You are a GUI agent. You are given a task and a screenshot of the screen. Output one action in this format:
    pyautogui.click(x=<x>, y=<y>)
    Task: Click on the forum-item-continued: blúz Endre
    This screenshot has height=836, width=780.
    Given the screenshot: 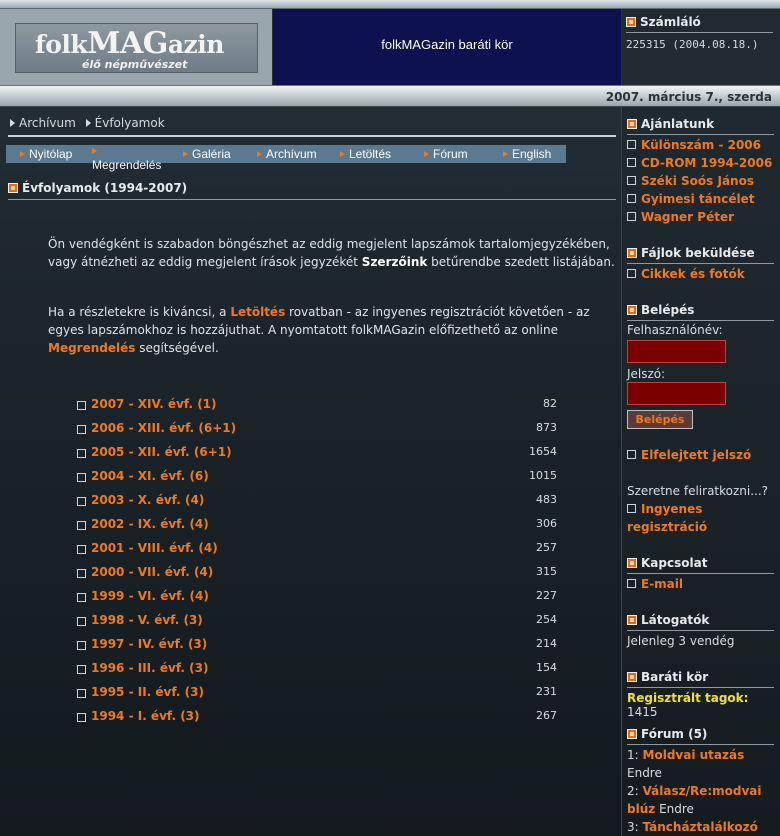 What is the action you would take?
    pyautogui.click(x=660, y=809)
    